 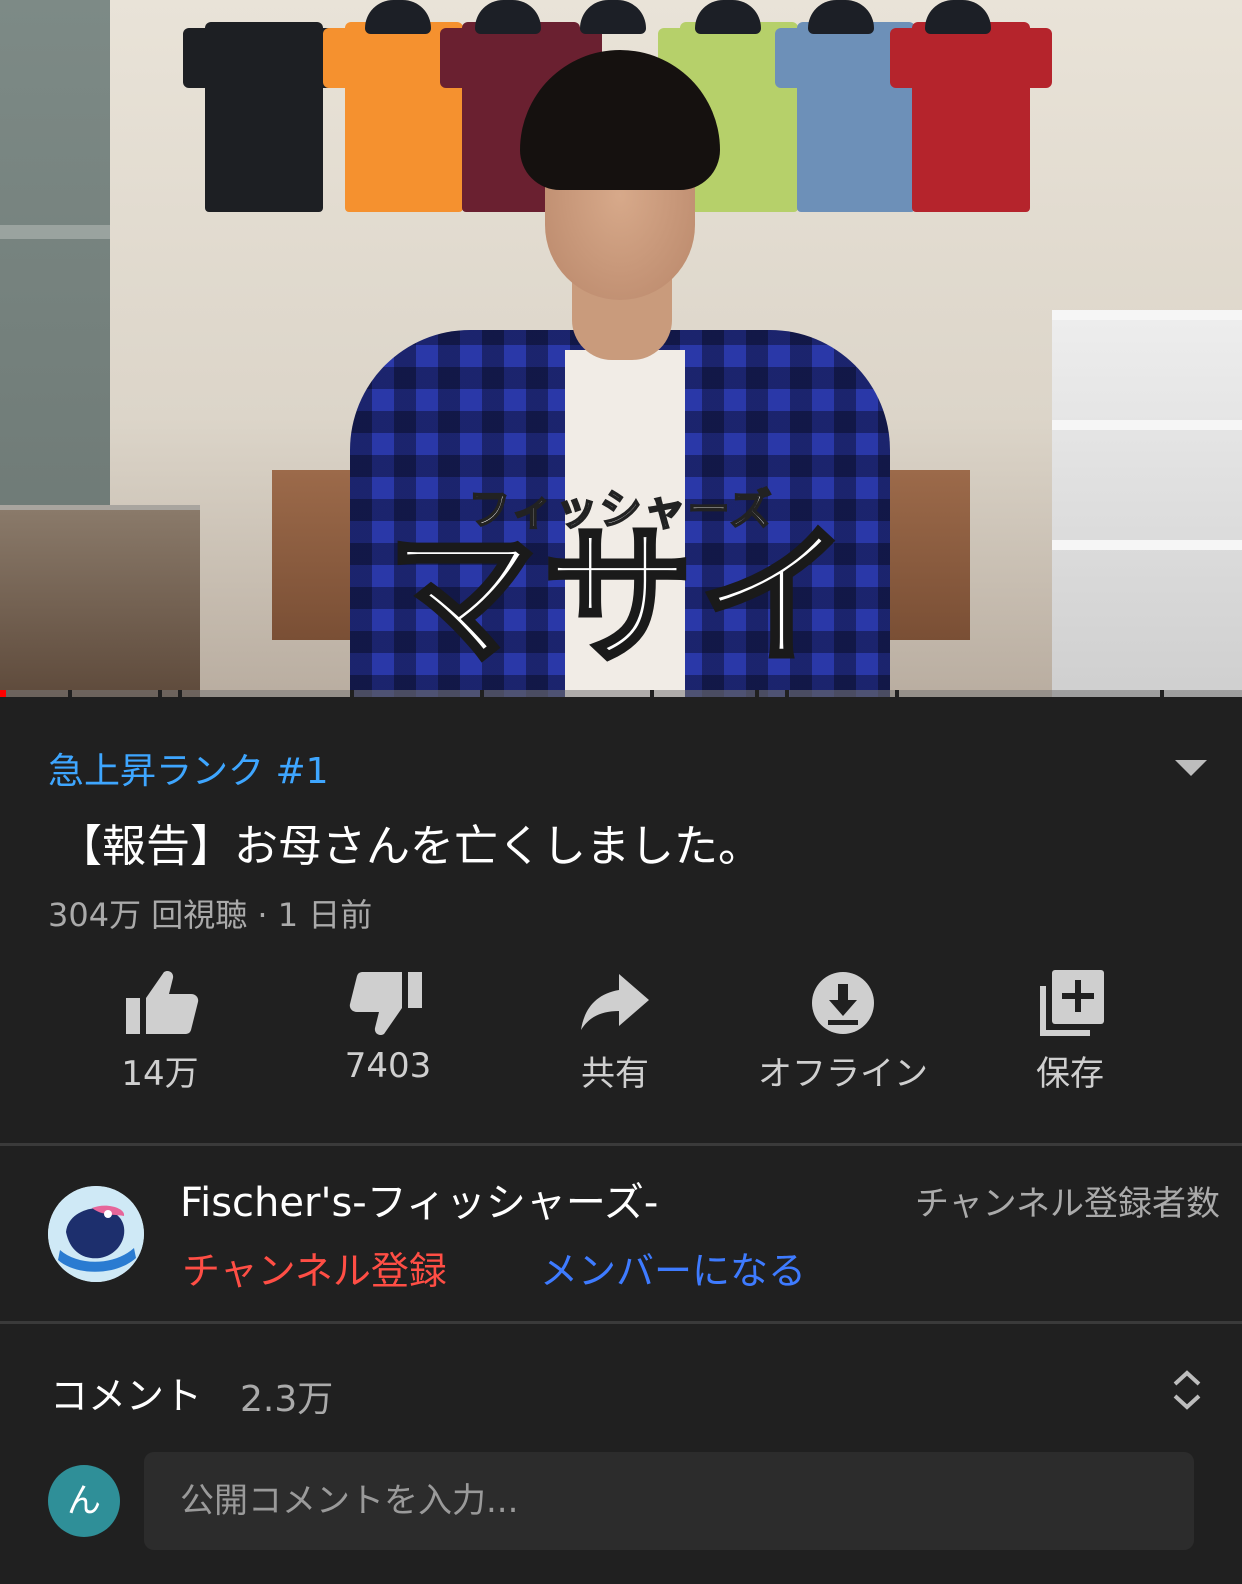 I want to click on video-progress-fill, so click(x=3, y=693).